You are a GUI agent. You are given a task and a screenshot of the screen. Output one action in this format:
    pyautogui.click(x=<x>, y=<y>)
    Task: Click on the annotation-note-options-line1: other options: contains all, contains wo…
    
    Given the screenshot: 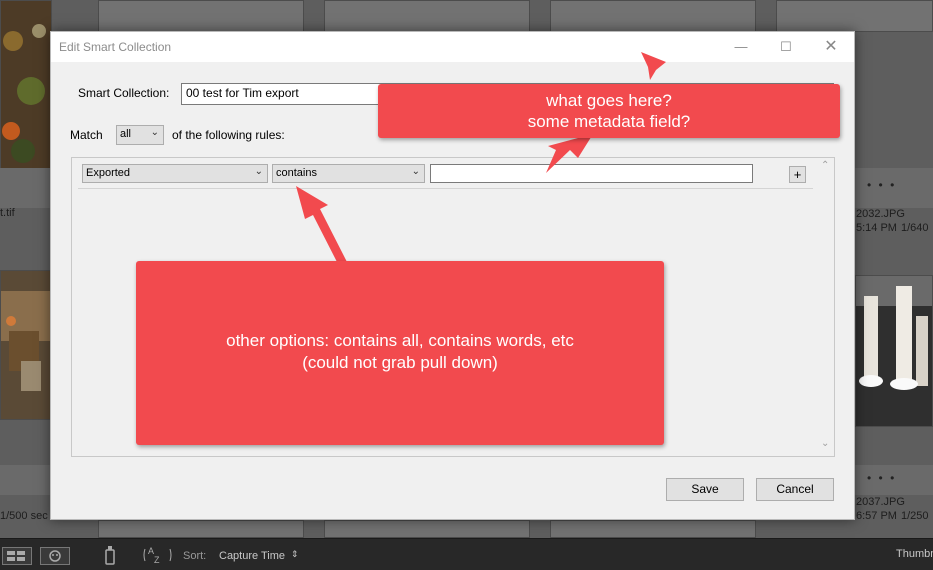 What is the action you would take?
    pyautogui.click(x=400, y=340)
    